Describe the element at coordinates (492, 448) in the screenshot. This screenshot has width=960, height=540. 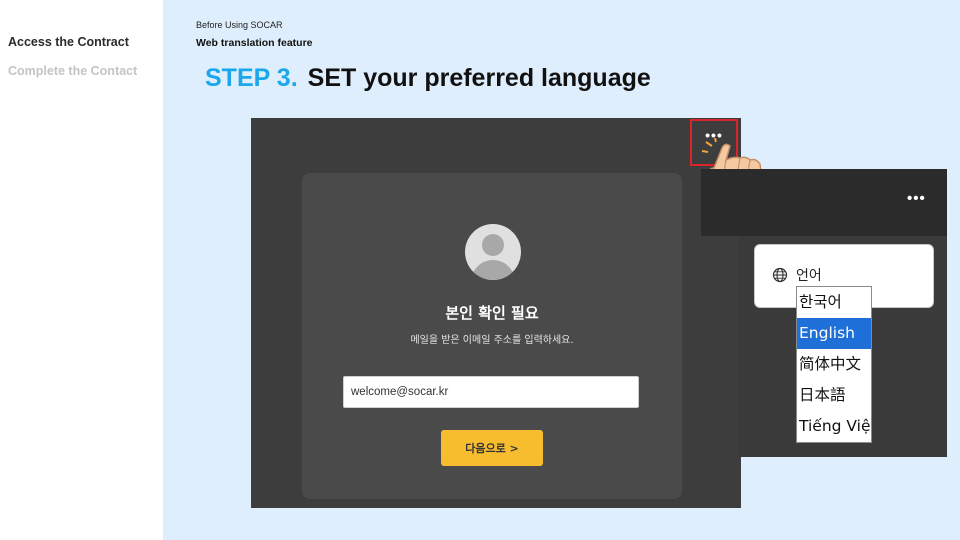
I see `next-button: 다음으로 >` at that location.